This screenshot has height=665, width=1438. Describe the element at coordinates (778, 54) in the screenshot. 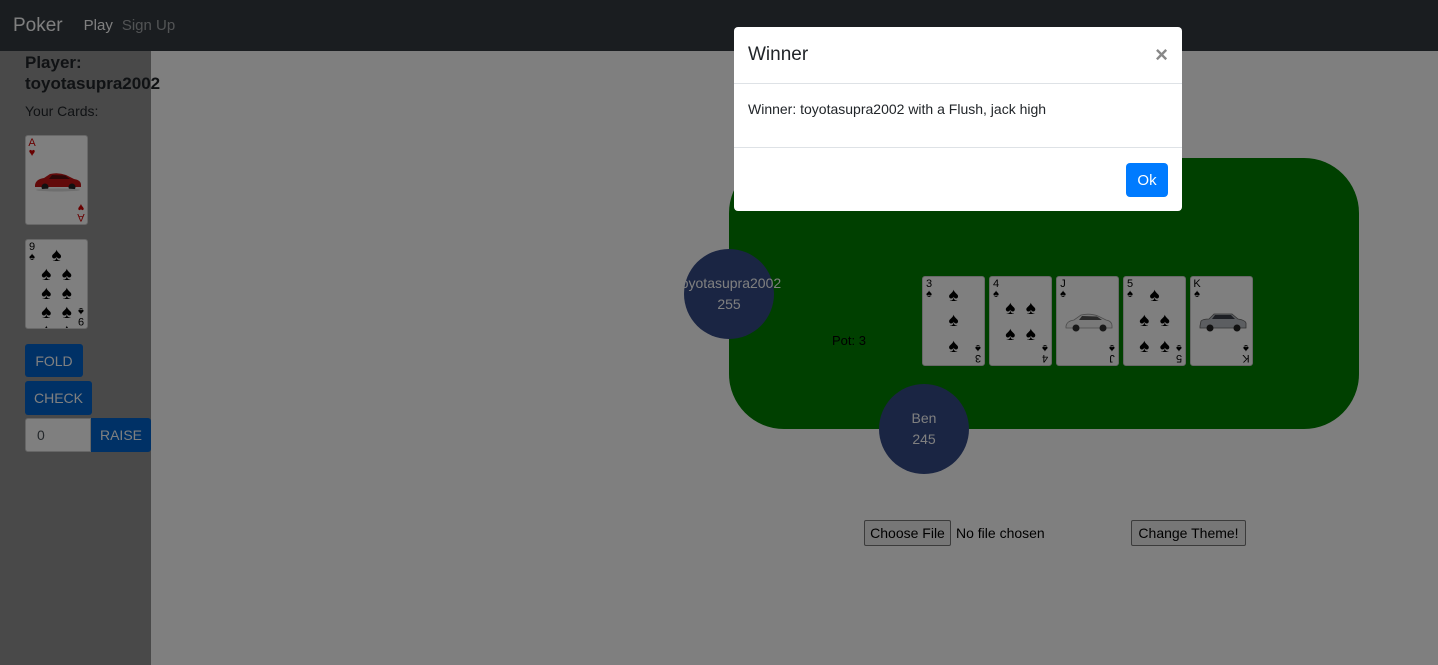

I see `modal-title: Winner` at that location.